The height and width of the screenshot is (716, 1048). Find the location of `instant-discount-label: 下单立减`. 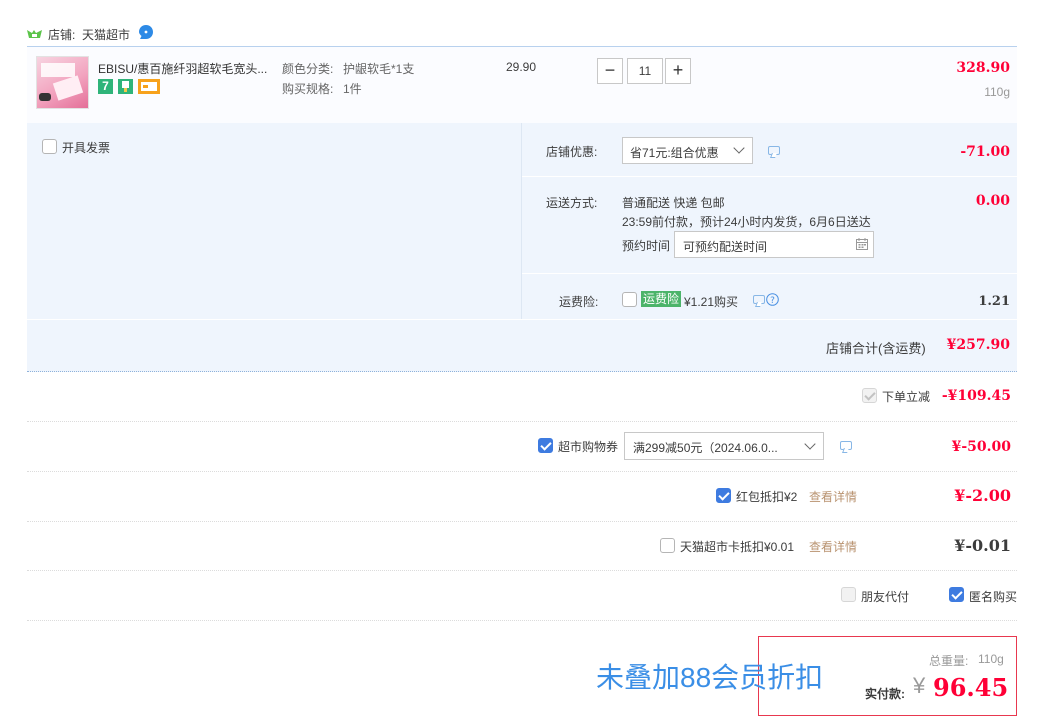

instant-discount-label: 下单立减 is located at coordinates (906, 397).